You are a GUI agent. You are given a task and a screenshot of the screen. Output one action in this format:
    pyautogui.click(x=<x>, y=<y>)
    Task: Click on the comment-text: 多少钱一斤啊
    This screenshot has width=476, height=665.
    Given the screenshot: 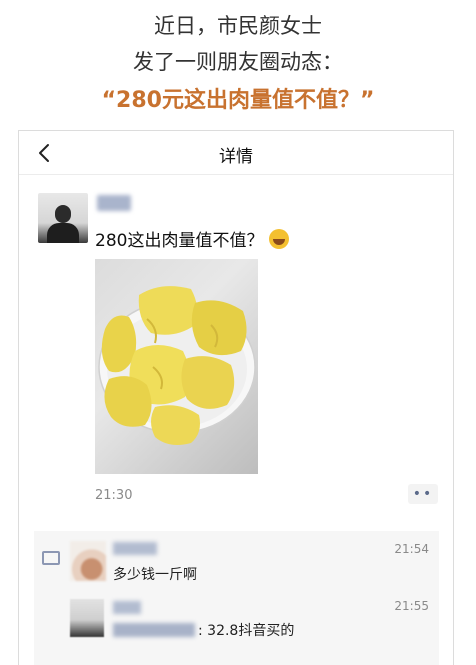 What is the action you would take?
    pyautogui.click(x=155, y=574)
    